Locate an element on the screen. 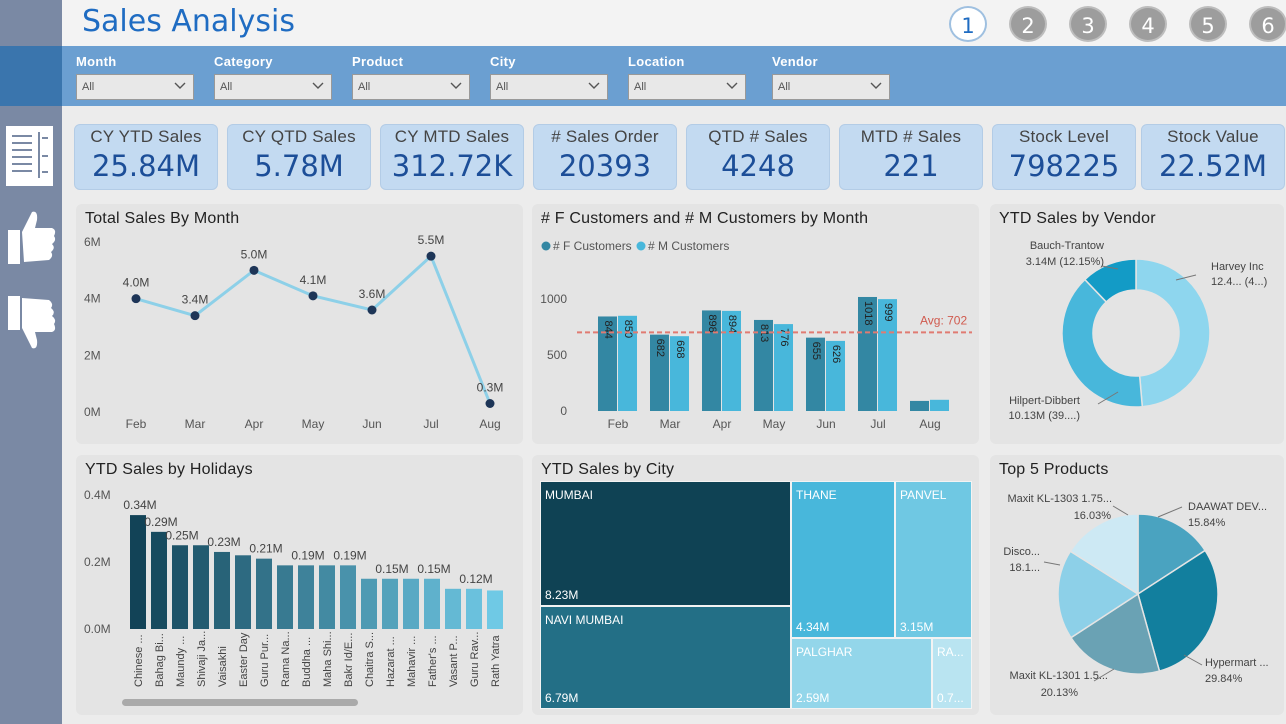 The image size is (1286, 724). vendor-select: All is located at coordinates (831, 87).